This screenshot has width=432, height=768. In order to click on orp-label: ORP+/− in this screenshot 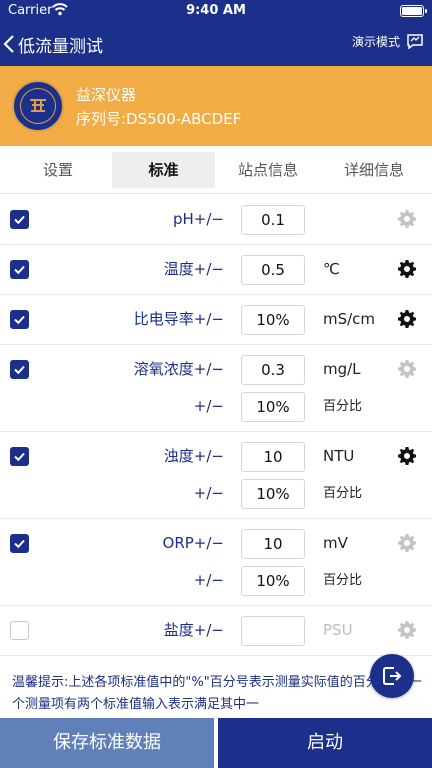, I will do `click(193, 543)`.